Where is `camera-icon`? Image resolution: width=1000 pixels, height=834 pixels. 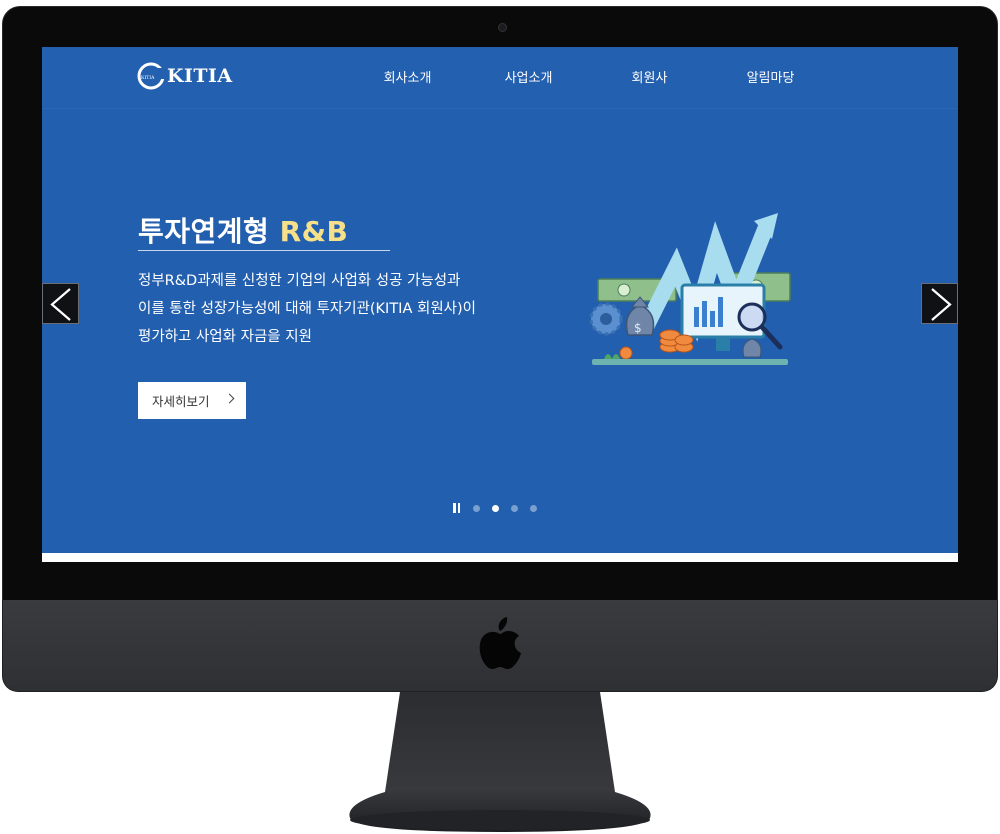
camera-icon is located at coordinates (502, 27).